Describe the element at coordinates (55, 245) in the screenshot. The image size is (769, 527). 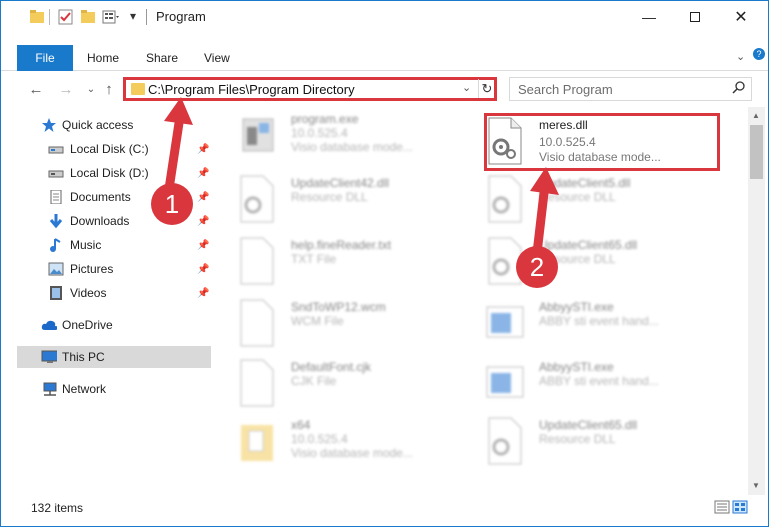
I see `music-icon` at that location.